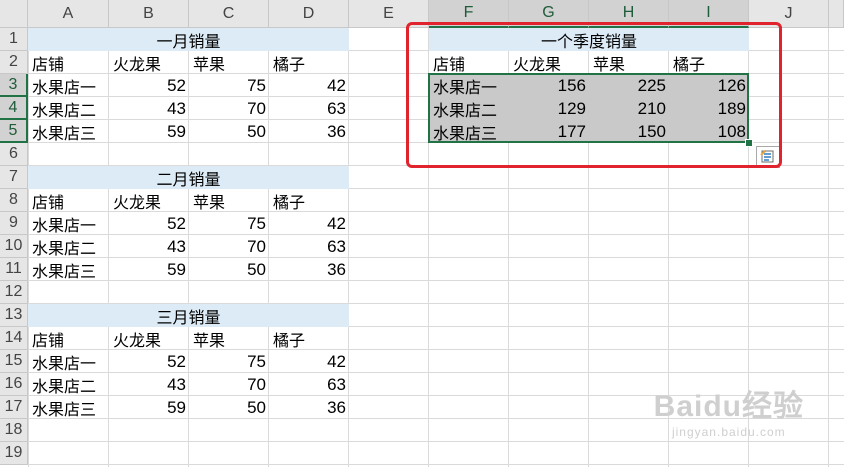 This screenshot has width=844, height=467. What do you see at coordinates (14, 39) in the screenshot?
I see `row-header-1: 1` at bounding box center [14, 39].